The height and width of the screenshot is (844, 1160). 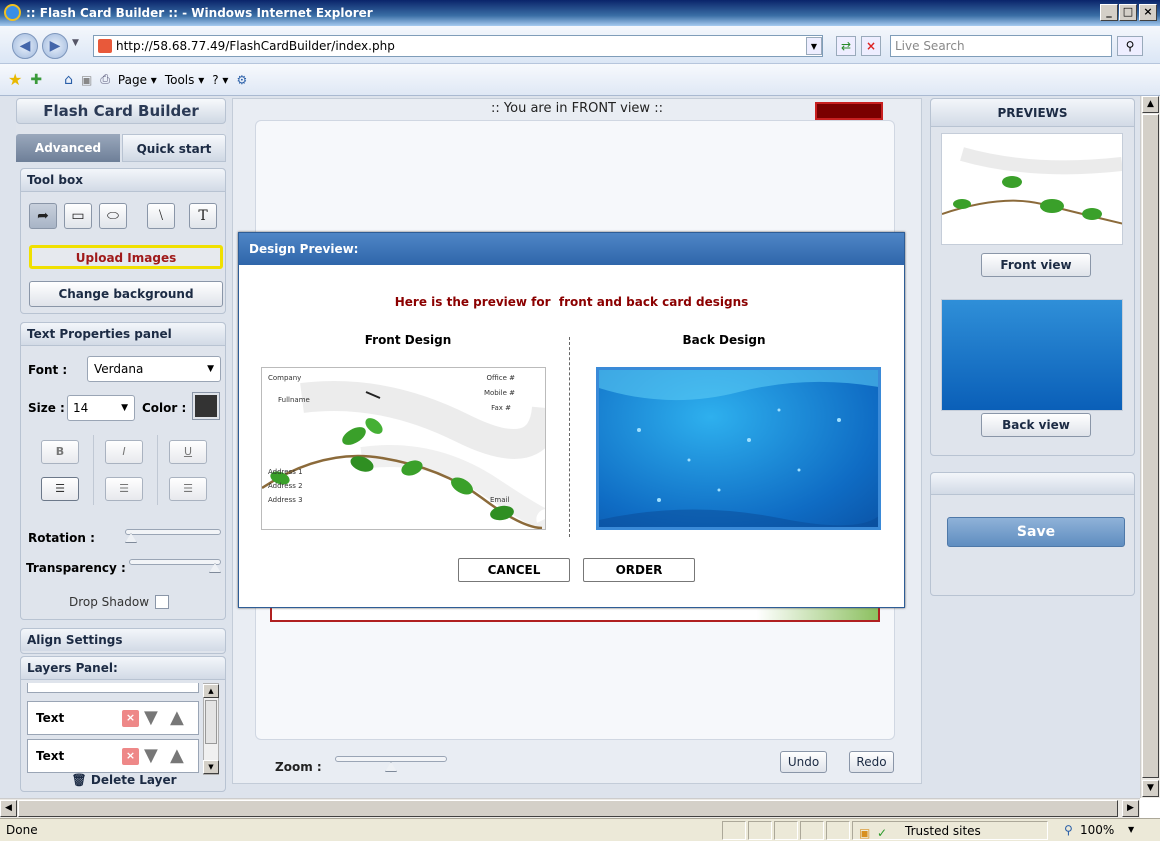 What do you see at coordinates (78, 216) in the screenshot?
I see `rectangle-tool-icon: ▭` at bounding box center [78, 216].